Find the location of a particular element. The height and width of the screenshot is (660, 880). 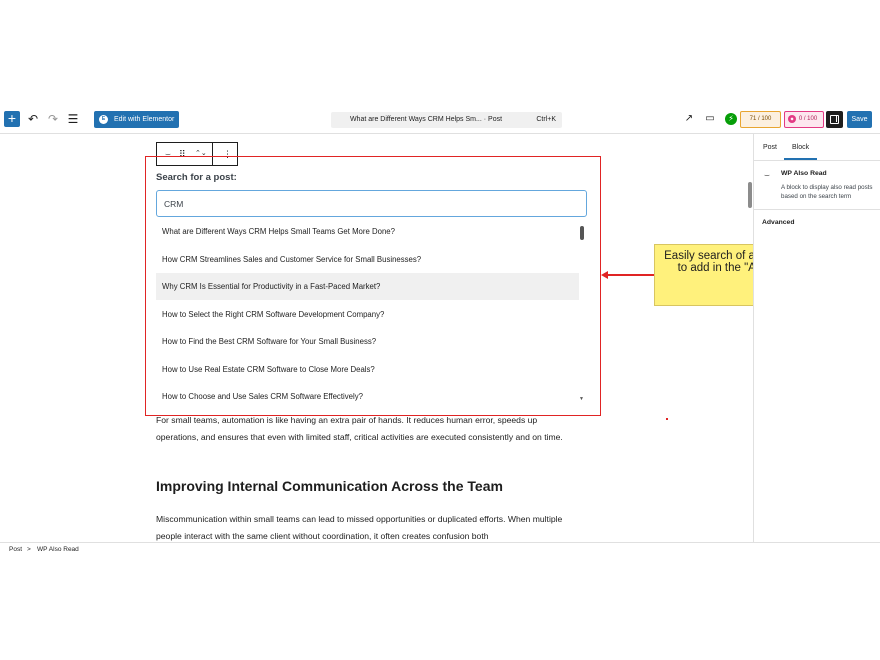

canvas-scrollbar is located at coordinates (750, 195).